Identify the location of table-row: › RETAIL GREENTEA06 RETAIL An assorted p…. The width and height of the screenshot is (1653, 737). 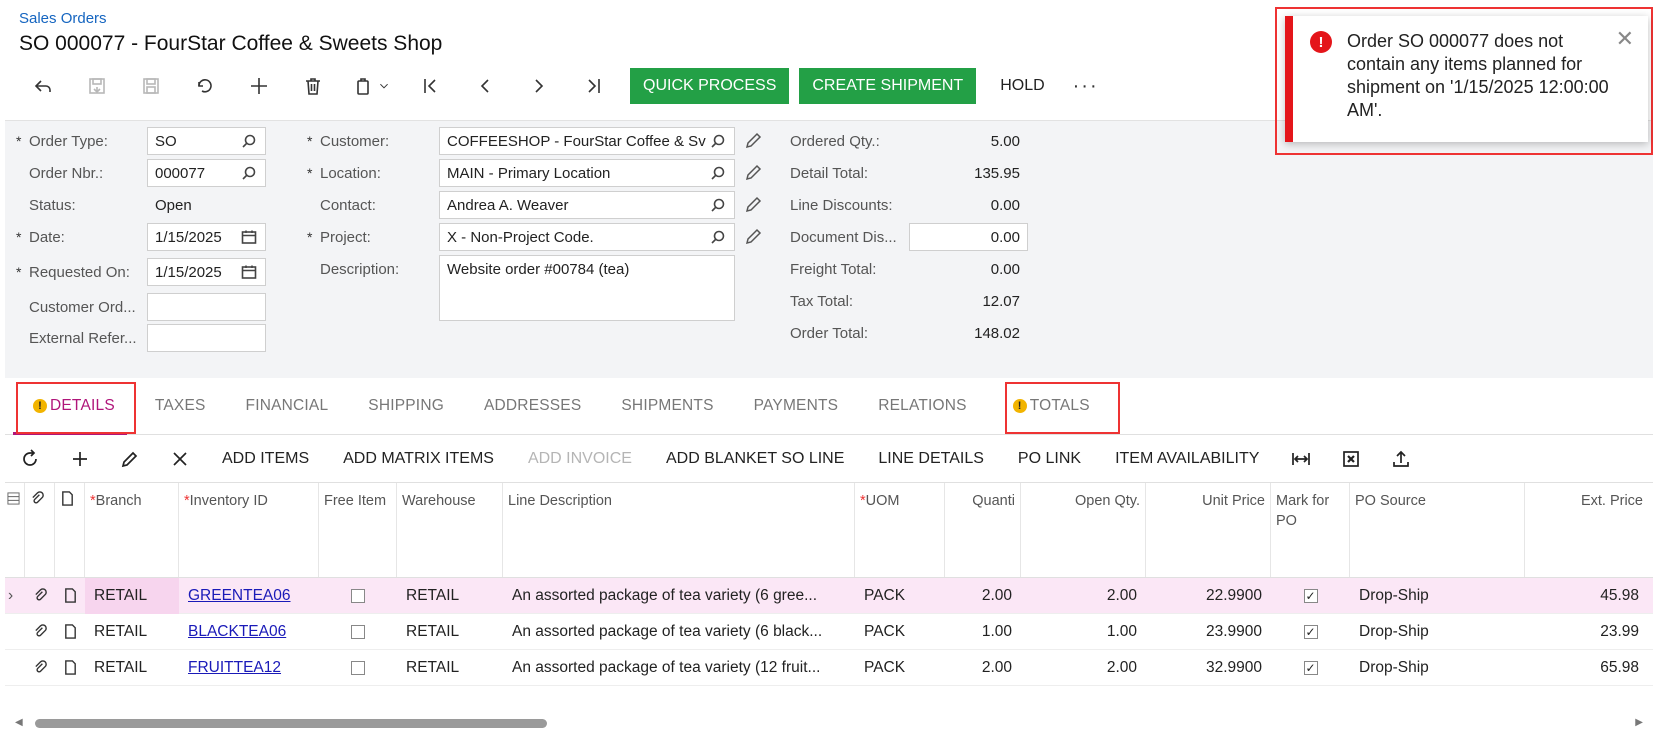
(829, 595).